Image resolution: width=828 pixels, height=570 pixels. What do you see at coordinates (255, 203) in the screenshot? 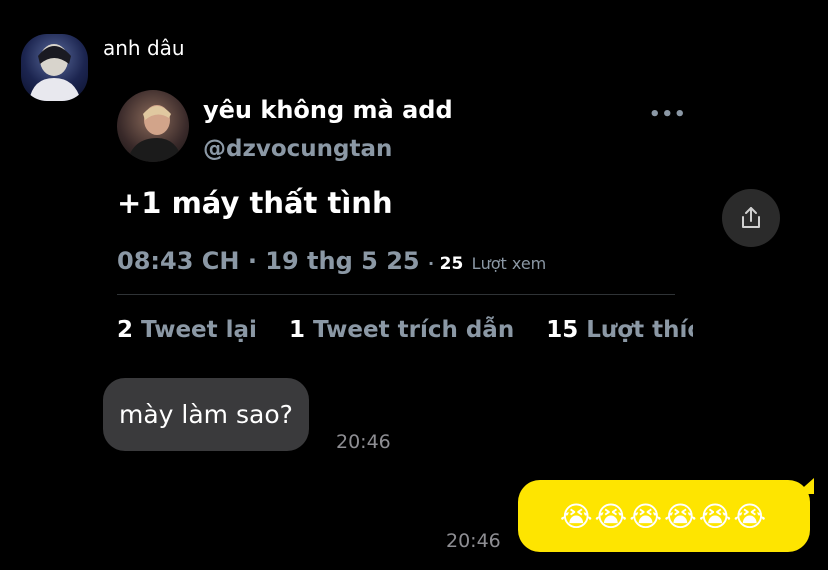
I see `tweet-text: +1 máy thất tình` at bounding box center [255, 203].